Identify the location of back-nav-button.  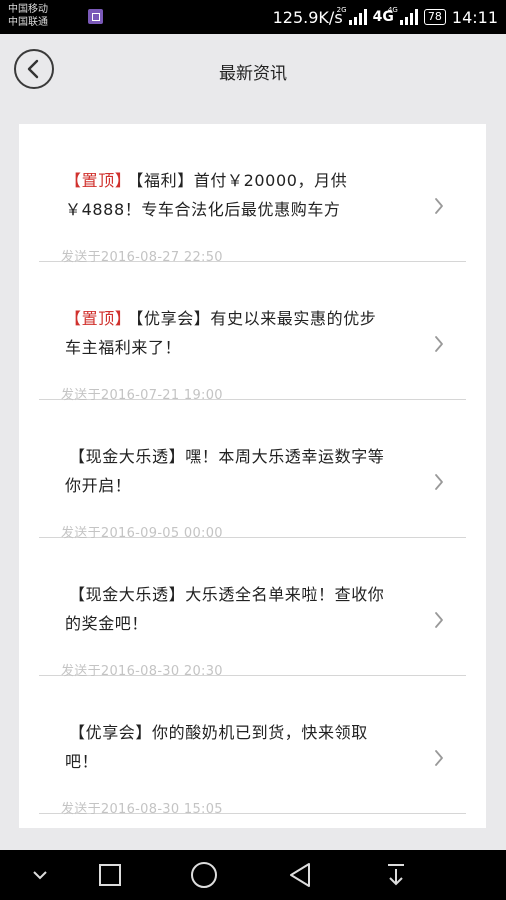
(300, 875).